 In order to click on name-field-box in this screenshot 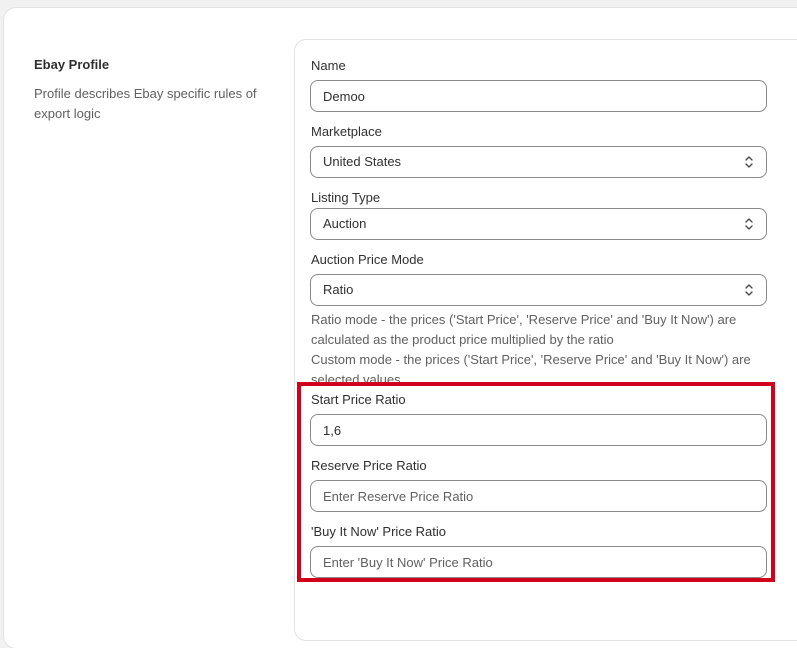, I will do `click(538, 96)`.